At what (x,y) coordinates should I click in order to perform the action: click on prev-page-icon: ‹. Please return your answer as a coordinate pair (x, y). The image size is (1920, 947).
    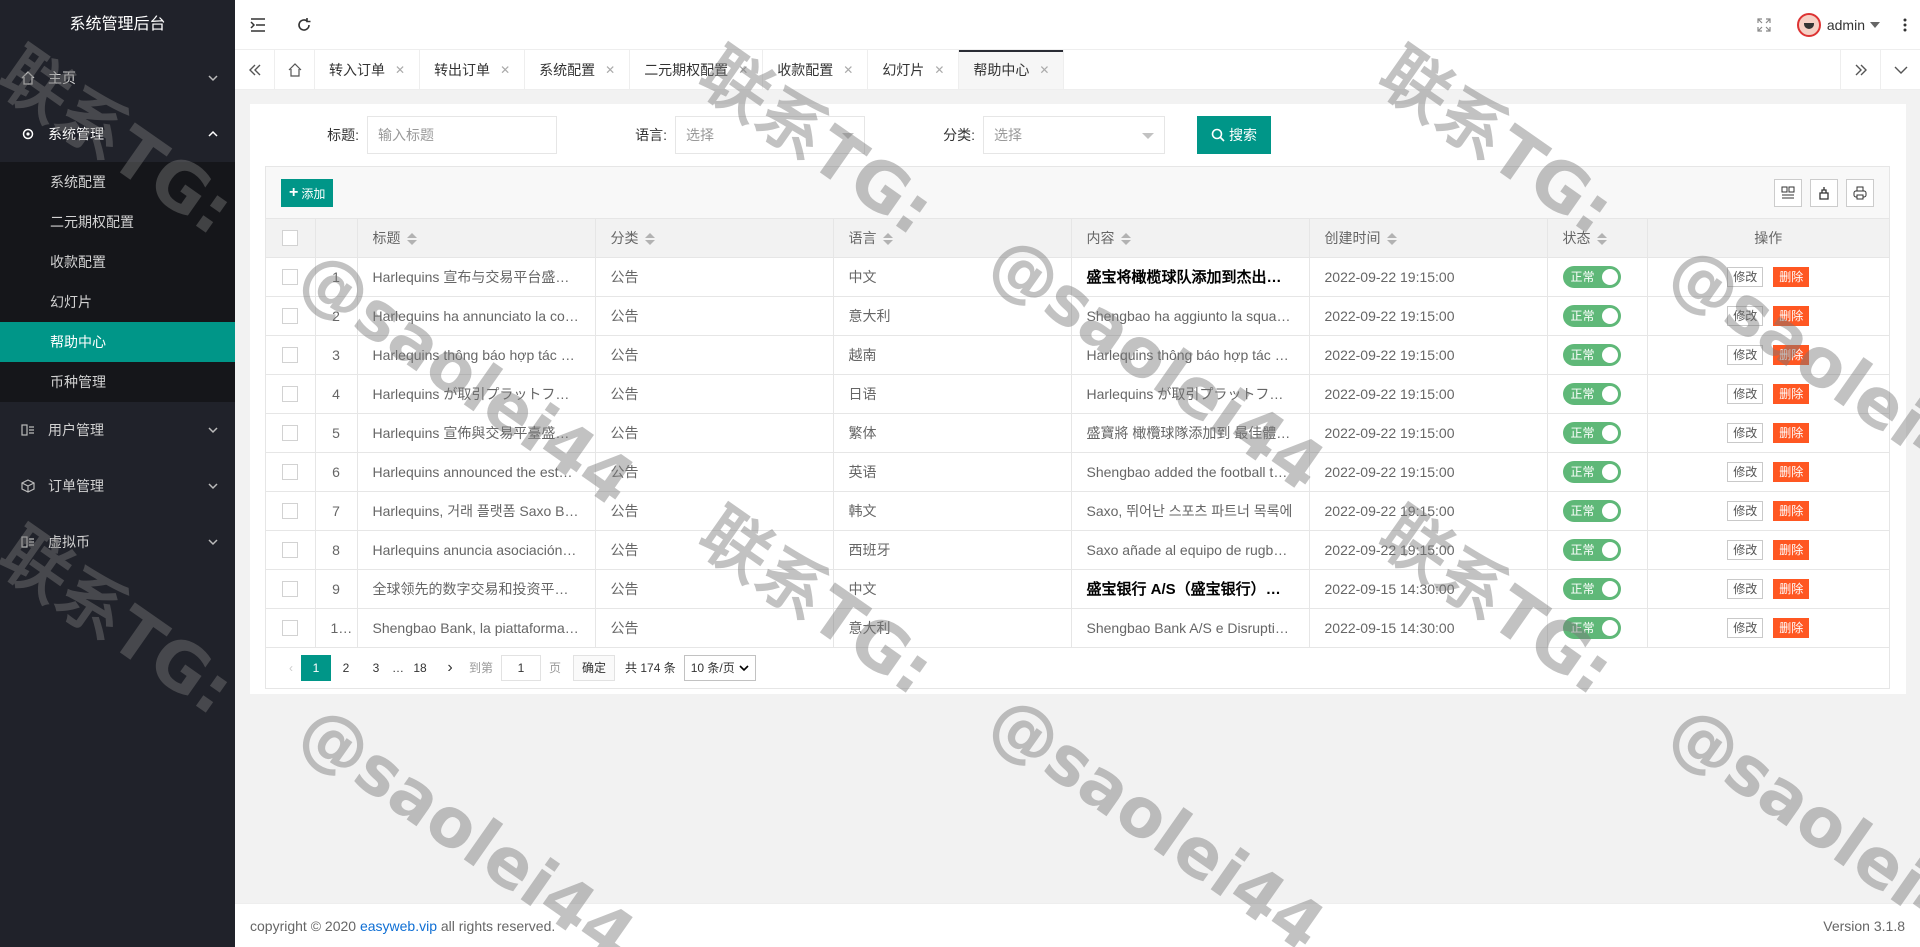
    Looking at the image, I should click on (291, 668).